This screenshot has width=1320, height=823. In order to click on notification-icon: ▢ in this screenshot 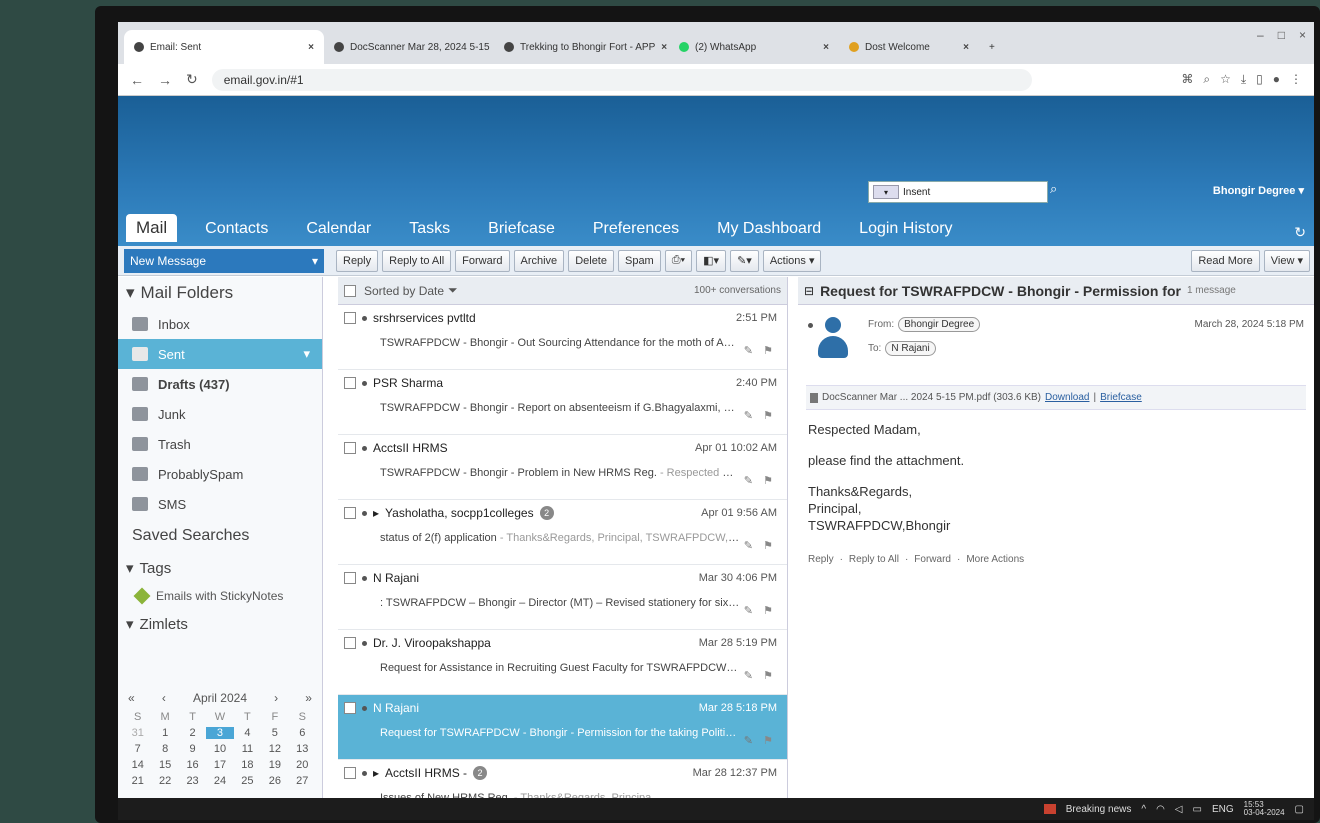, I will do `click(1299, 809)`.